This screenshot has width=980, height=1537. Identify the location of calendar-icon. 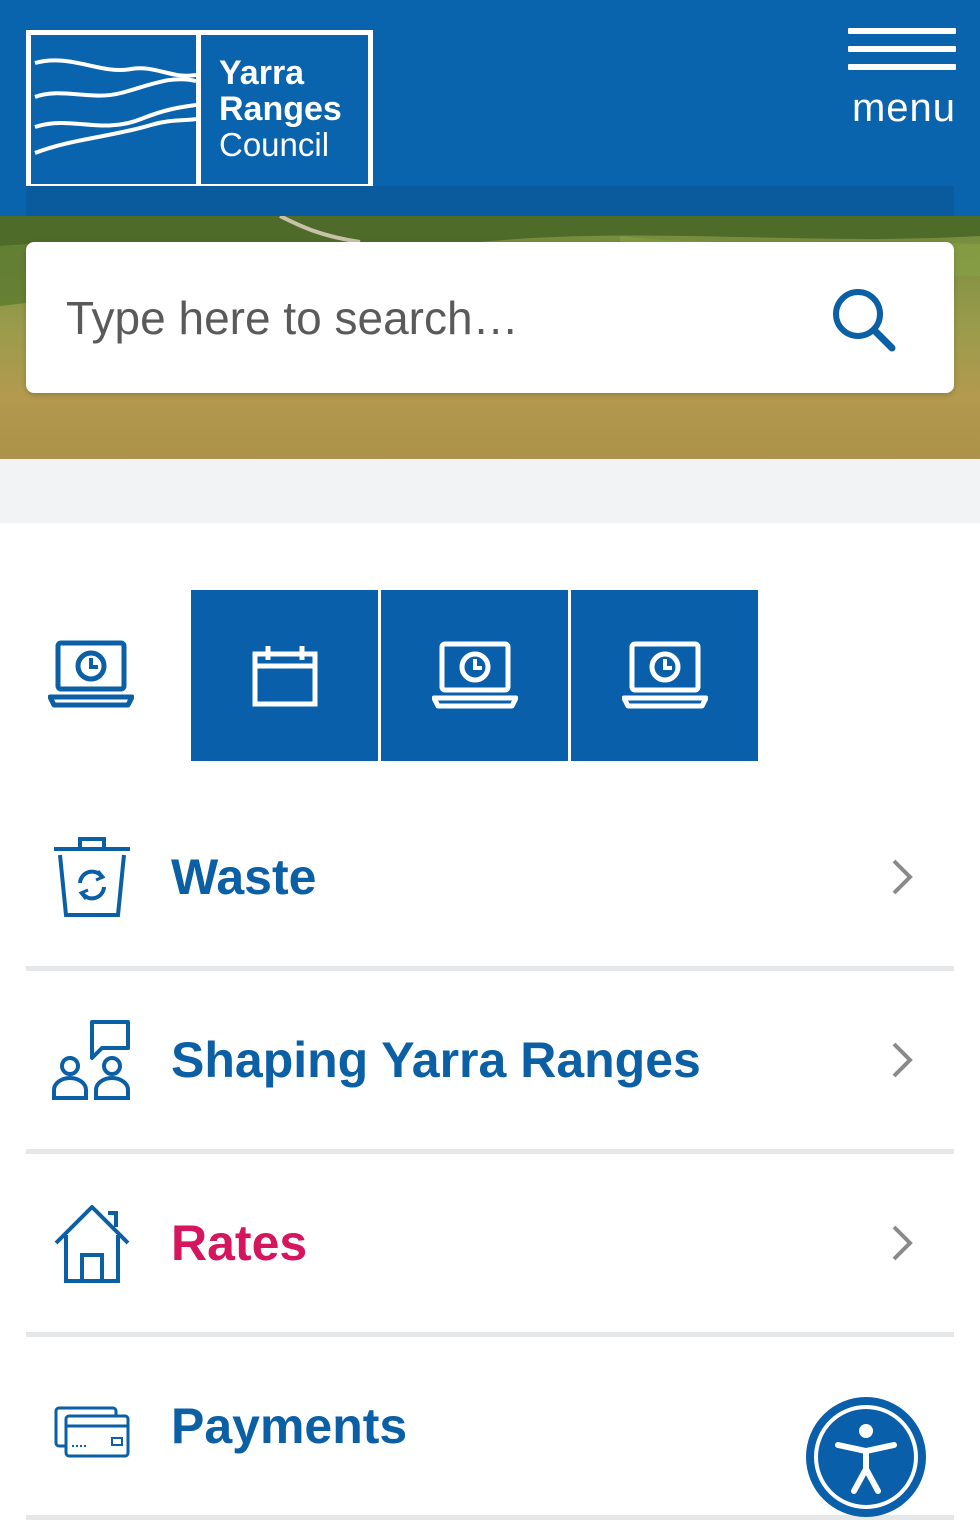
(284, 675).